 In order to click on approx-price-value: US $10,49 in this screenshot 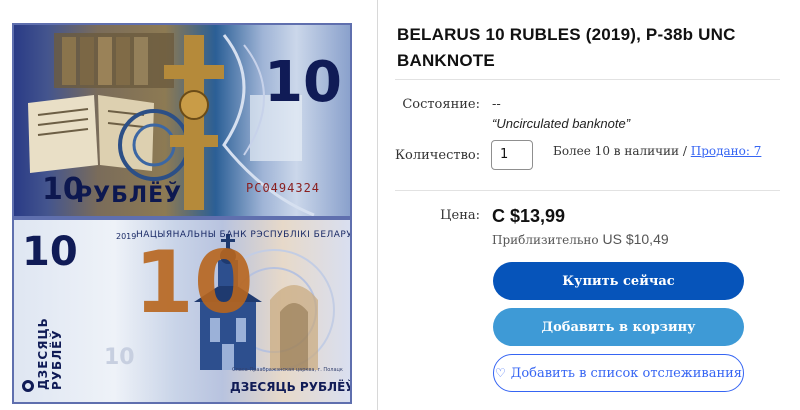, I will do `click(635, 239)`.